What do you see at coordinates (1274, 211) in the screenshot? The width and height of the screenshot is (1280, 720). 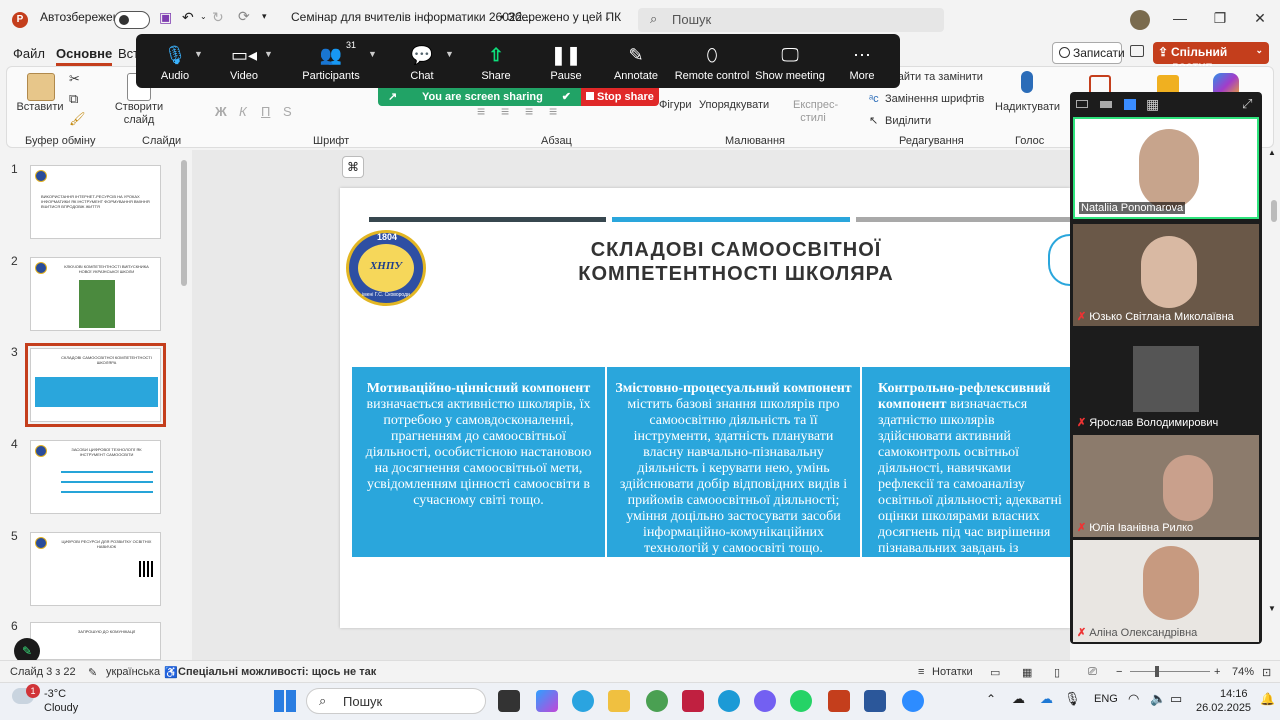 I see `slide-scrollbar` at bounding box center [1274, 211].